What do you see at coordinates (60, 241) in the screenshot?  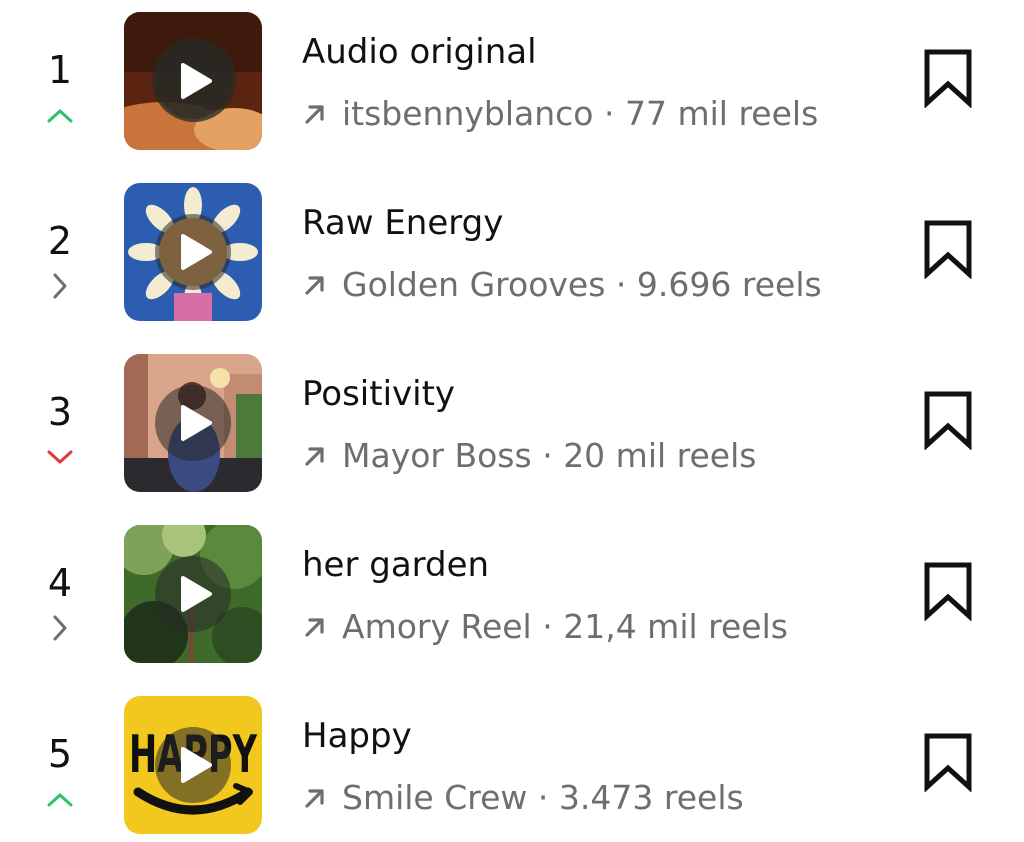 I see `rank-number: 2` at bounding box center [60, 241].